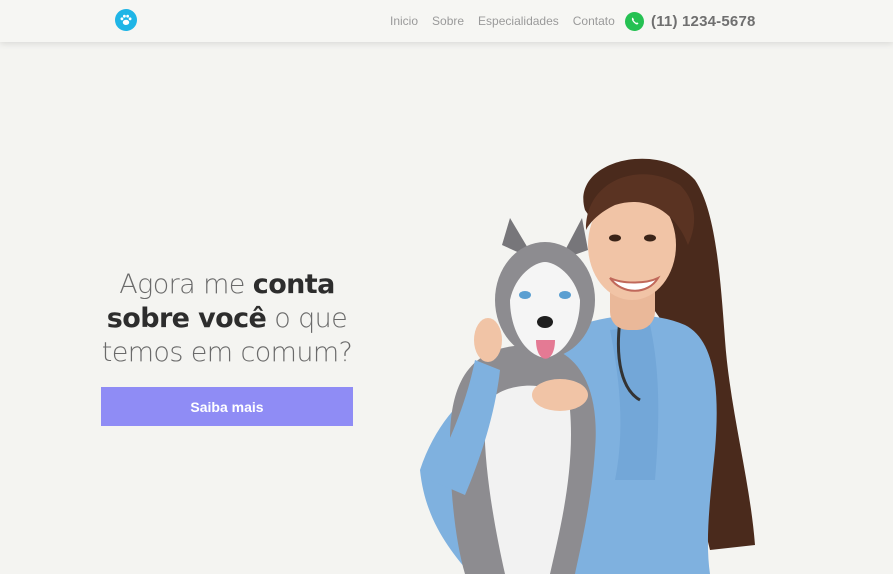  I want to click on hero-text-light: Agora me, so click(186, 284).